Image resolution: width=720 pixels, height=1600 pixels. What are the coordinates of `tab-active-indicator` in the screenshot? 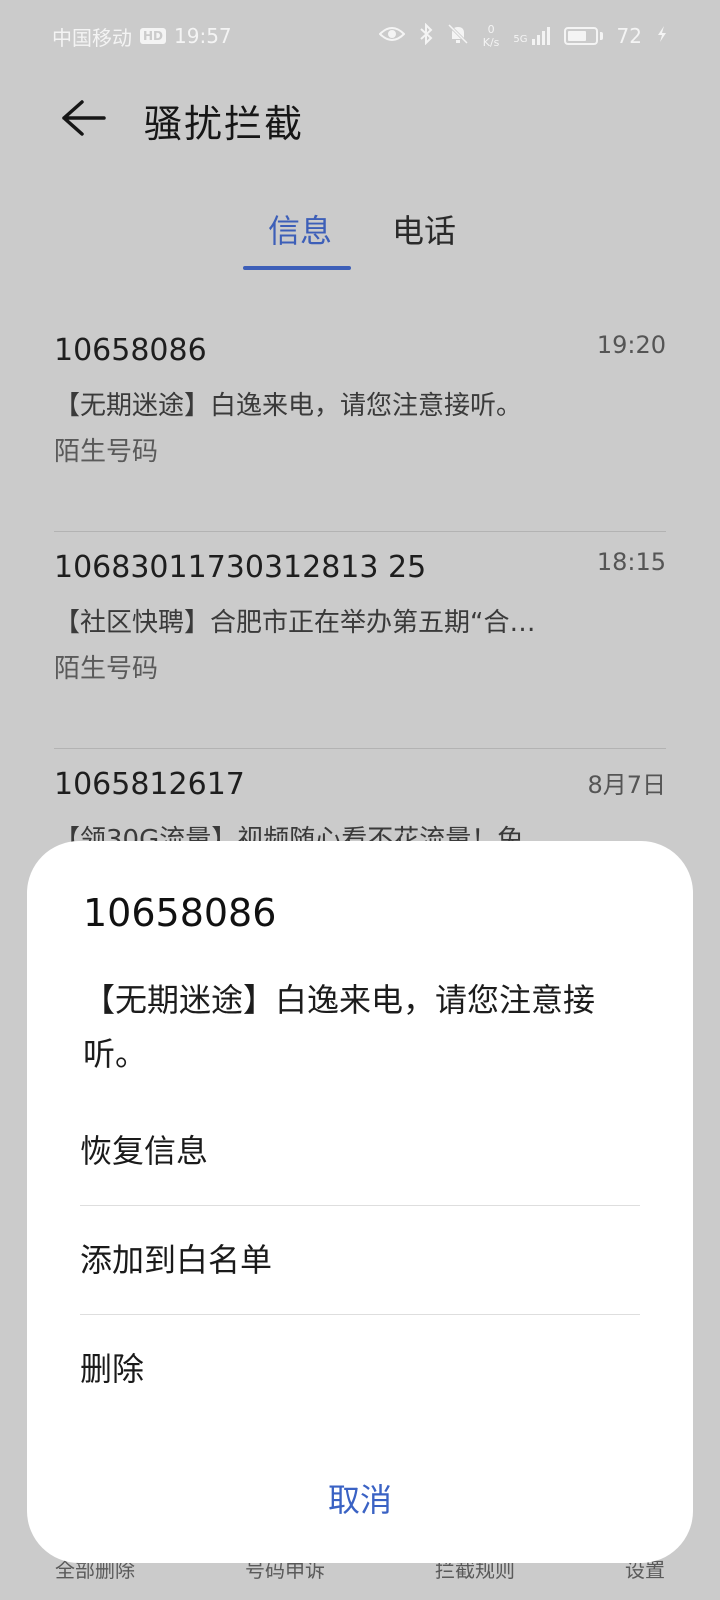 It's located at (297, 268).